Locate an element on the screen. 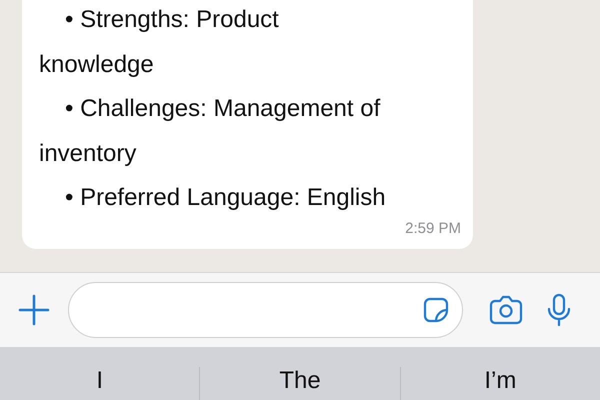 The height and width of the screenshot is (400, 600). message-time: 2:59 PM is located at coordinates (433, 228).